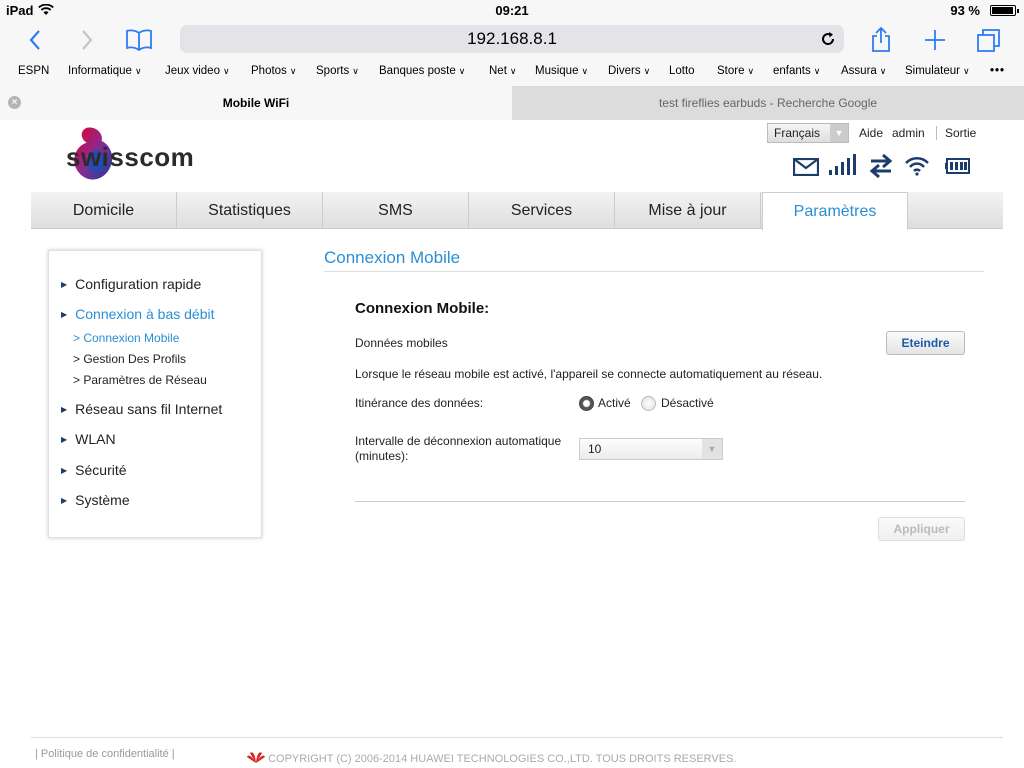 The height and width of the screenshot is (768, 1024). Describe the element at coordinates (937, 71) in the screenshot. I see `bookmark-simulateur: Simulateur ∨` at that location.